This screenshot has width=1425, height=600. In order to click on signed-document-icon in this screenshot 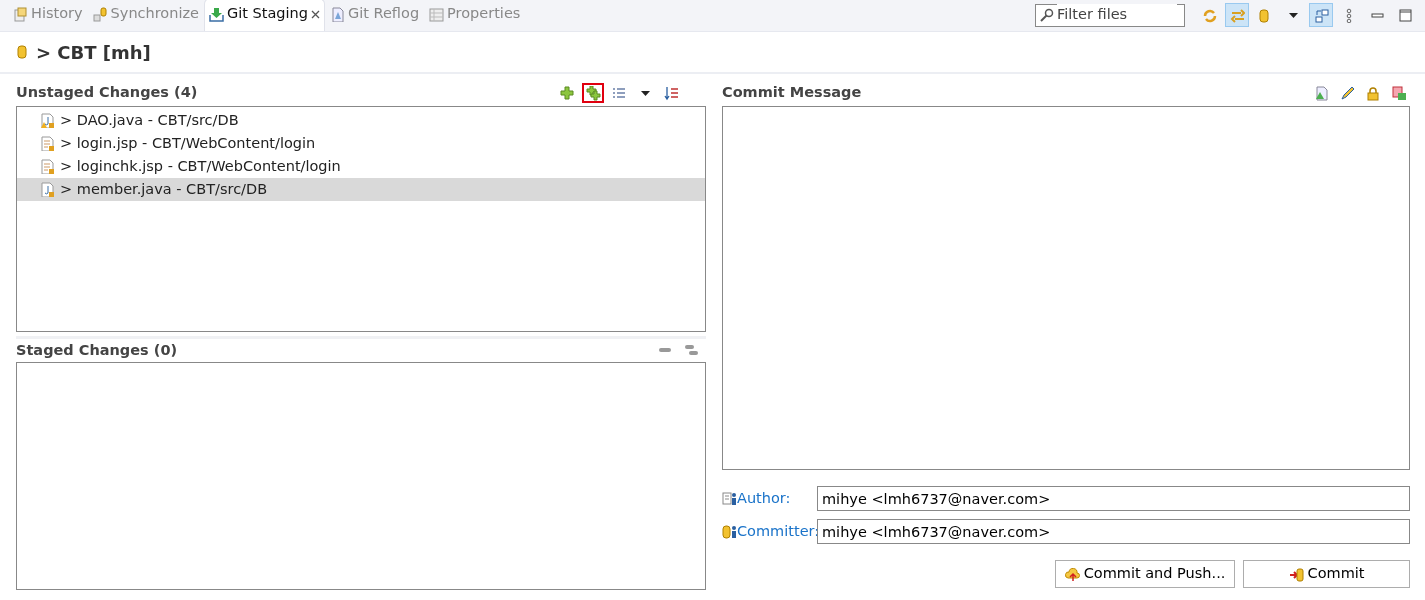, I will do `click(1321, 93)`.